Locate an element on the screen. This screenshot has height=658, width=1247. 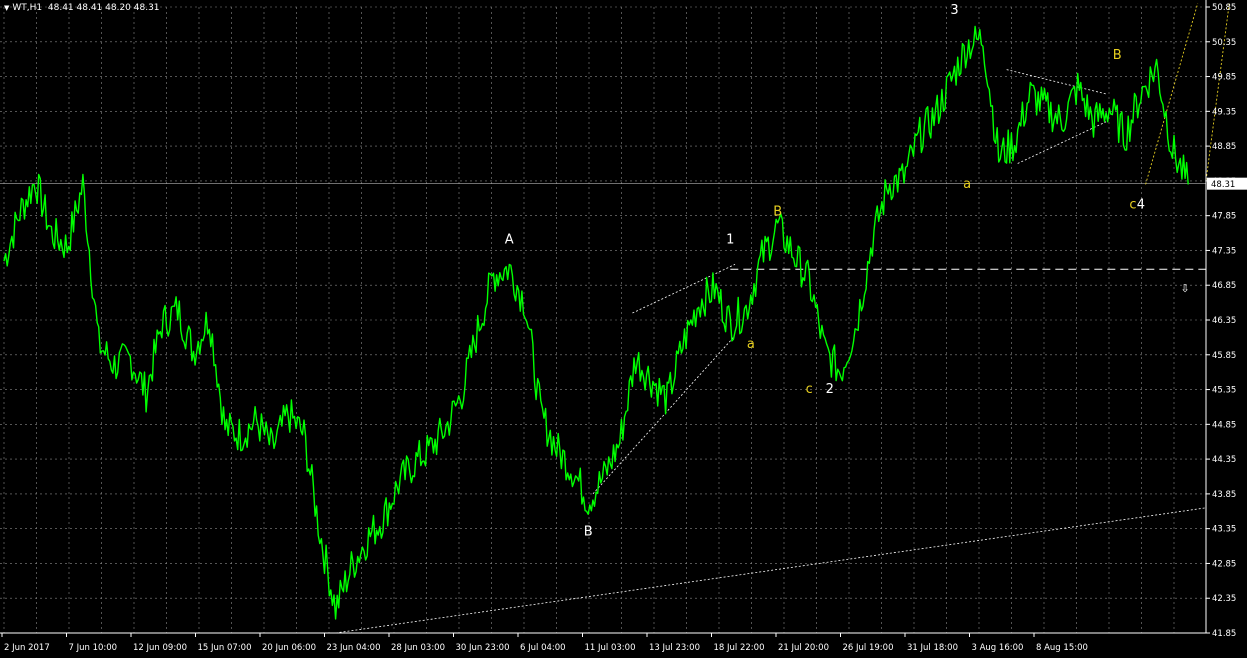
price-tick-label: 48.85 is located at coordinates (1224, 147).